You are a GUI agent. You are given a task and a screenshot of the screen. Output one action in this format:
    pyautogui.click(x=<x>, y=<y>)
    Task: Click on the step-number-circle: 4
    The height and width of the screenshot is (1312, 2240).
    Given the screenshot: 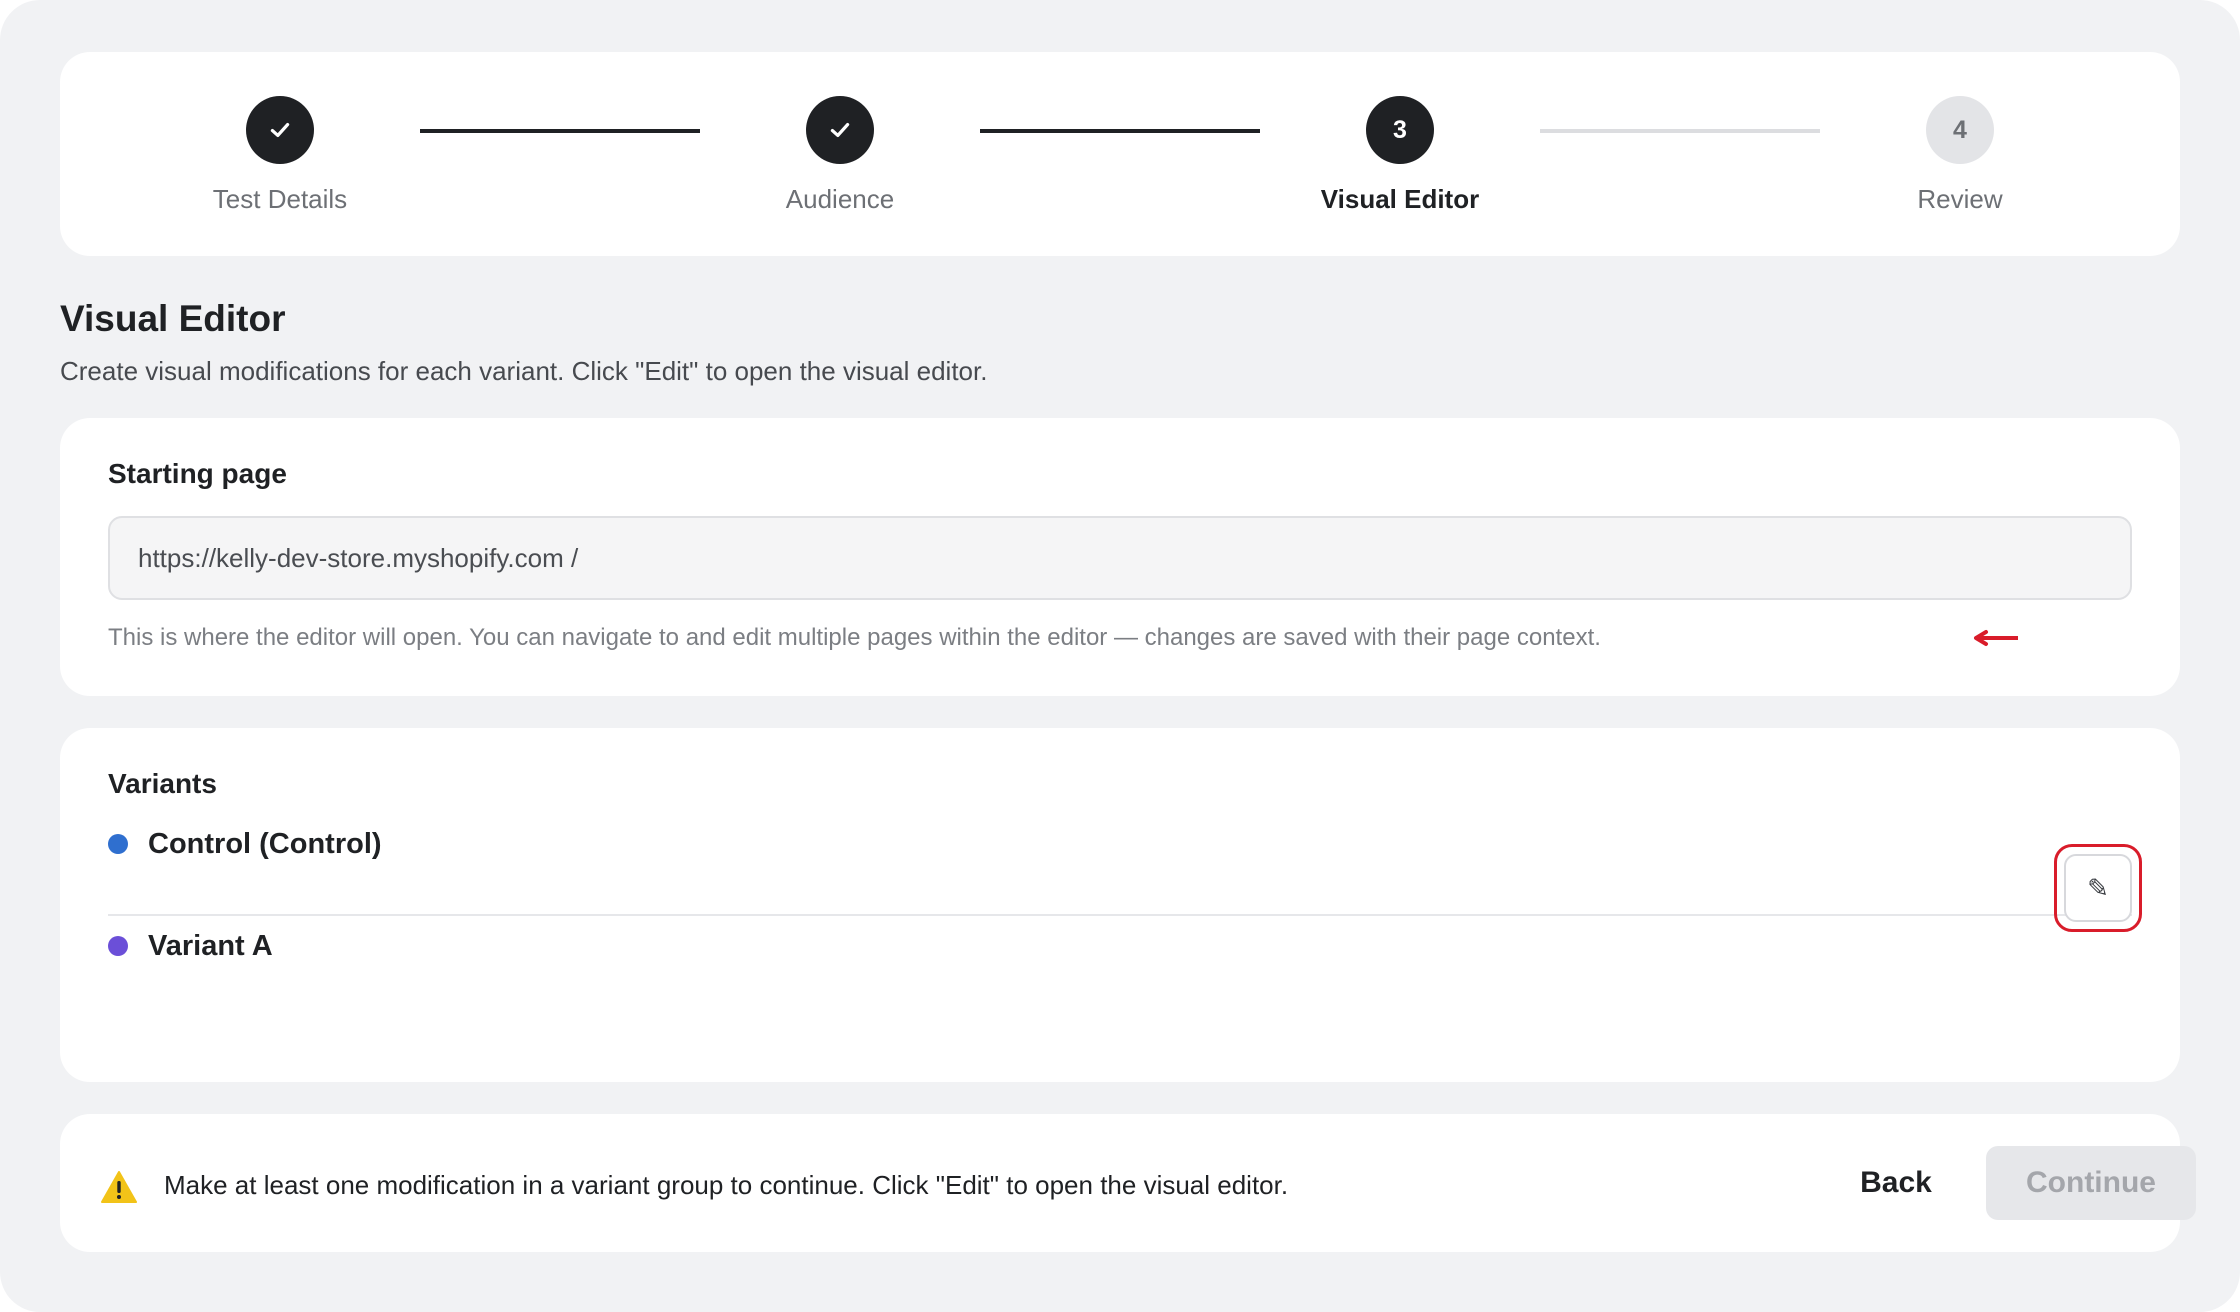 What is the action you would take?
    pyautogui.click(x=1960, y=130)
    